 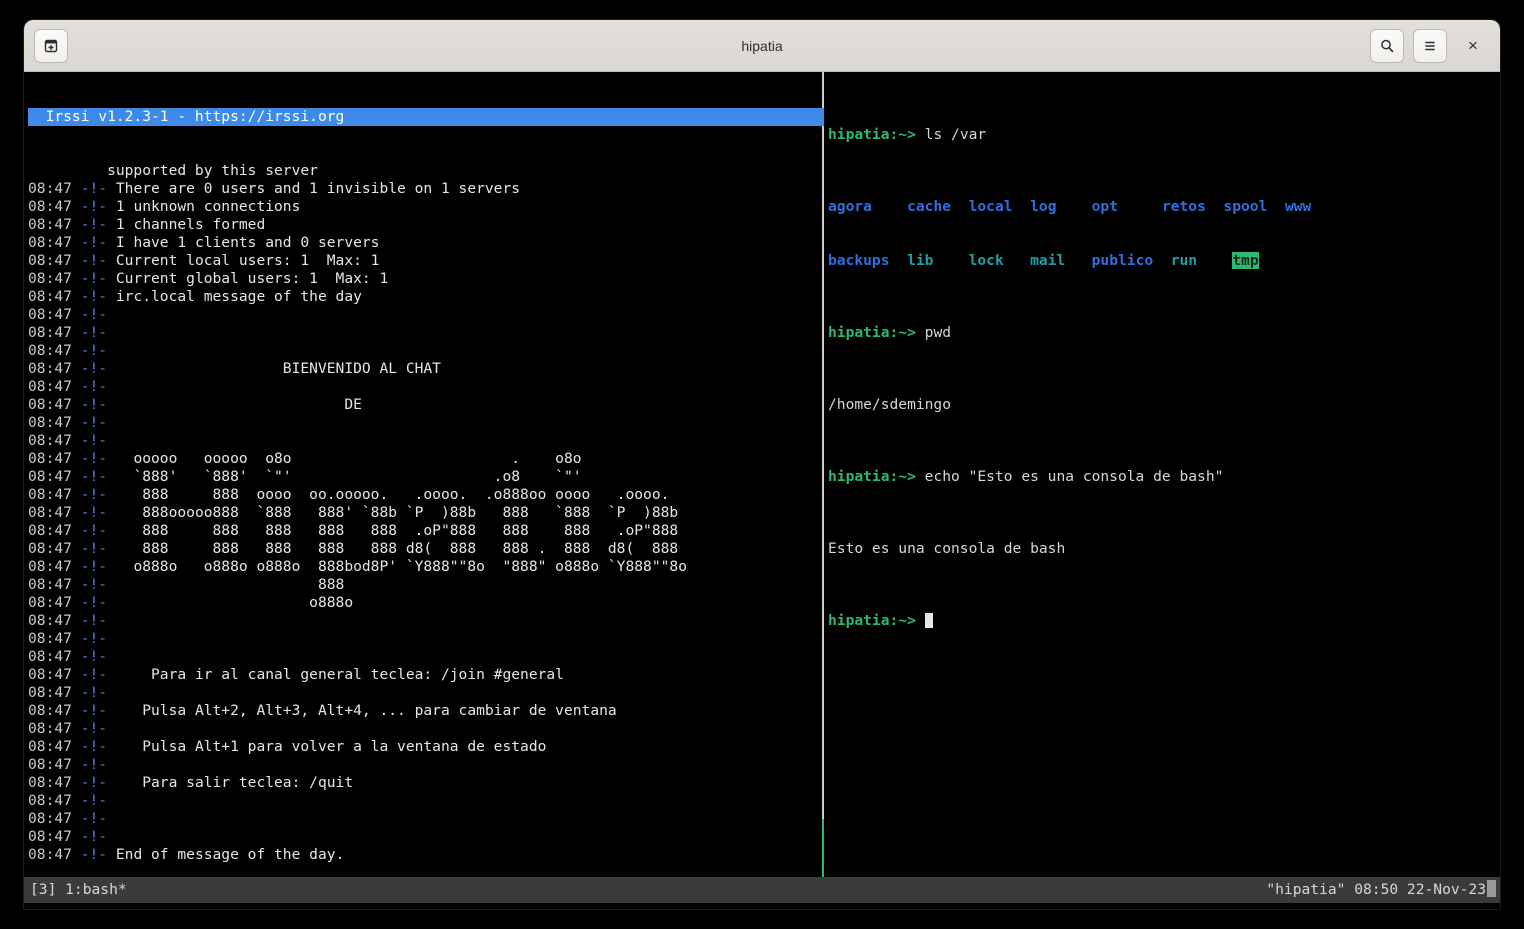 What do you see at coordinates (1074, 476) in the screenshot?
I see `bash-command-text: echo "Esto es una consola de bash"` at bounding box center [1074, 476].